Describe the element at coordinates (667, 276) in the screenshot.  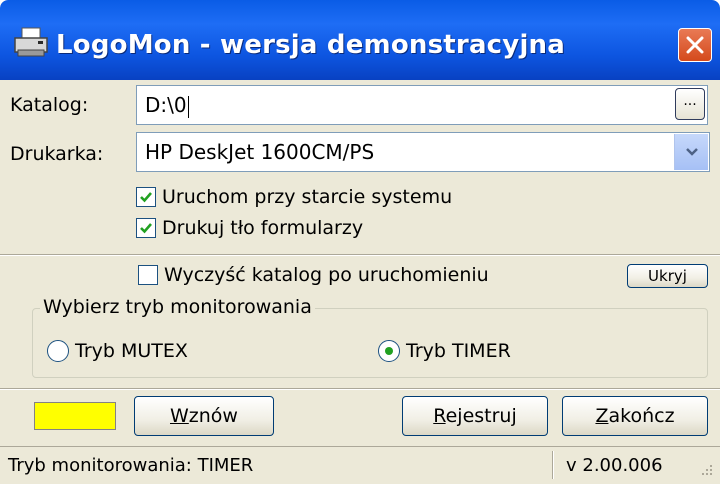
I see `hide-button: Ukryj` at that location.